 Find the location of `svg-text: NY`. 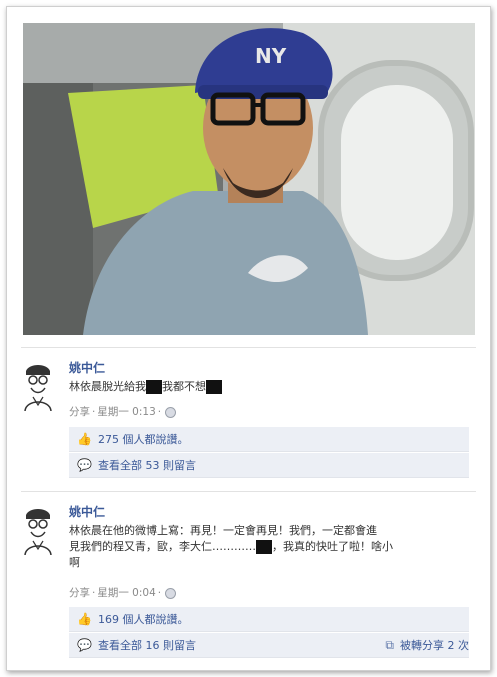

svg-text: NY is located at coordinates (271, 56).